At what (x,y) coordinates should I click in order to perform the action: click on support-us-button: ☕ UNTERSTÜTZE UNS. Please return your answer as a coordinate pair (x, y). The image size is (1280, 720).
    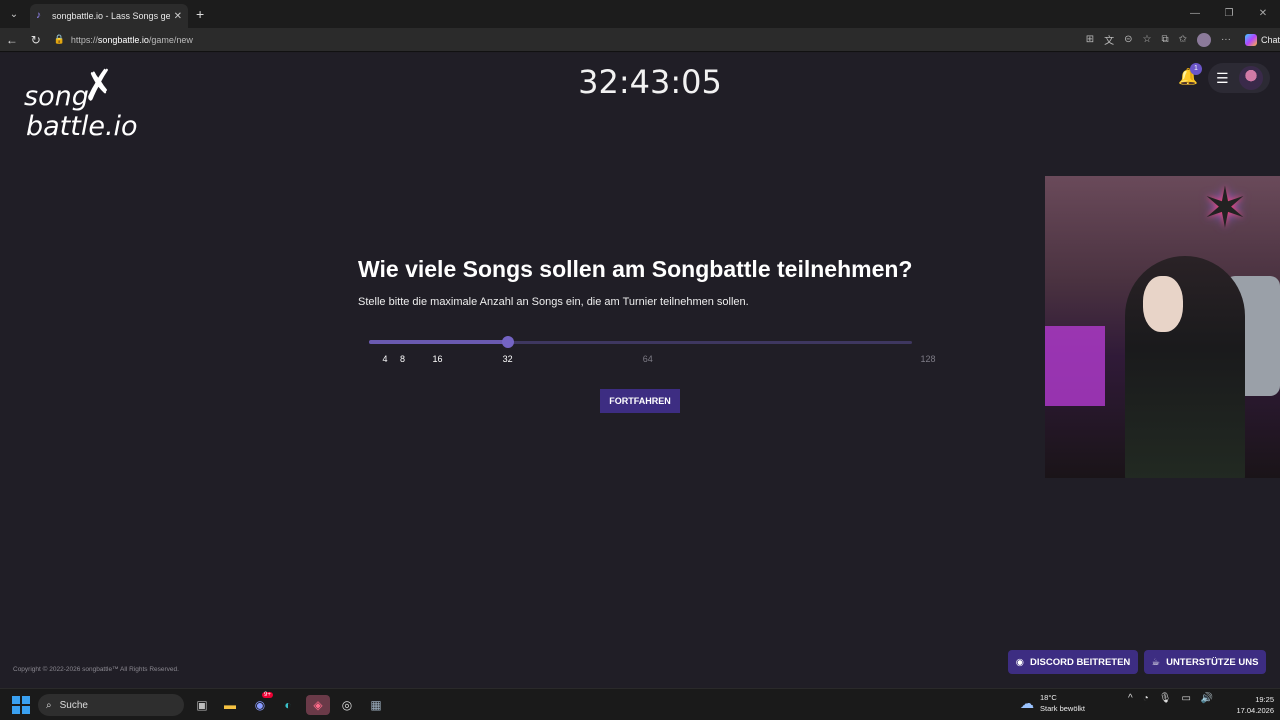
    Looking at the image, I should click on (1205, 662).